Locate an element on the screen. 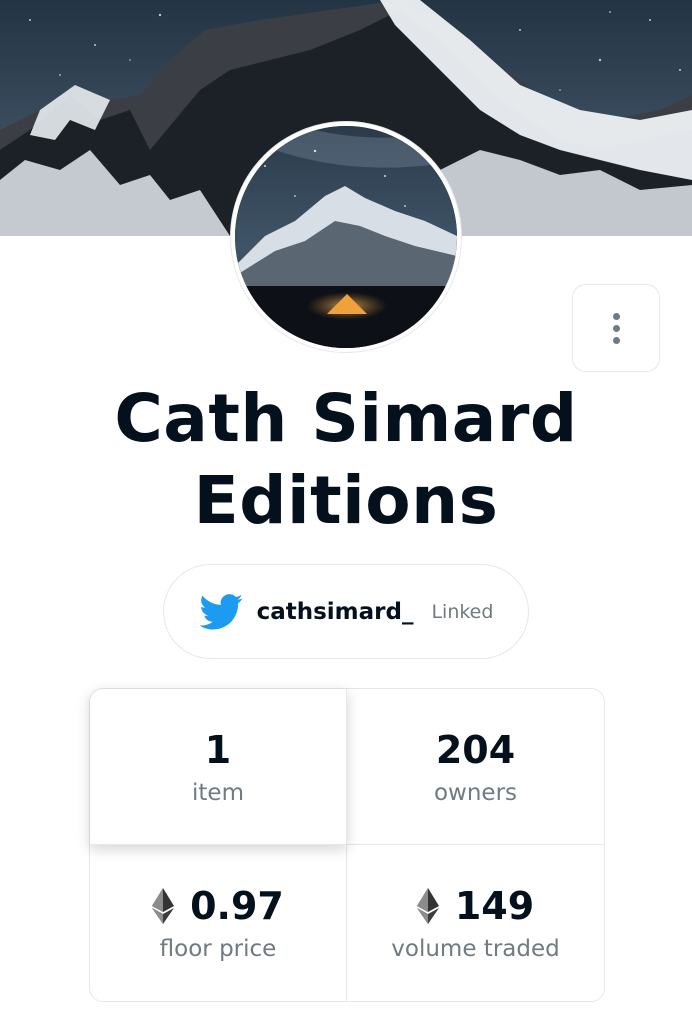  stat-owners: 204 owners is located at coordinates (475, 767).